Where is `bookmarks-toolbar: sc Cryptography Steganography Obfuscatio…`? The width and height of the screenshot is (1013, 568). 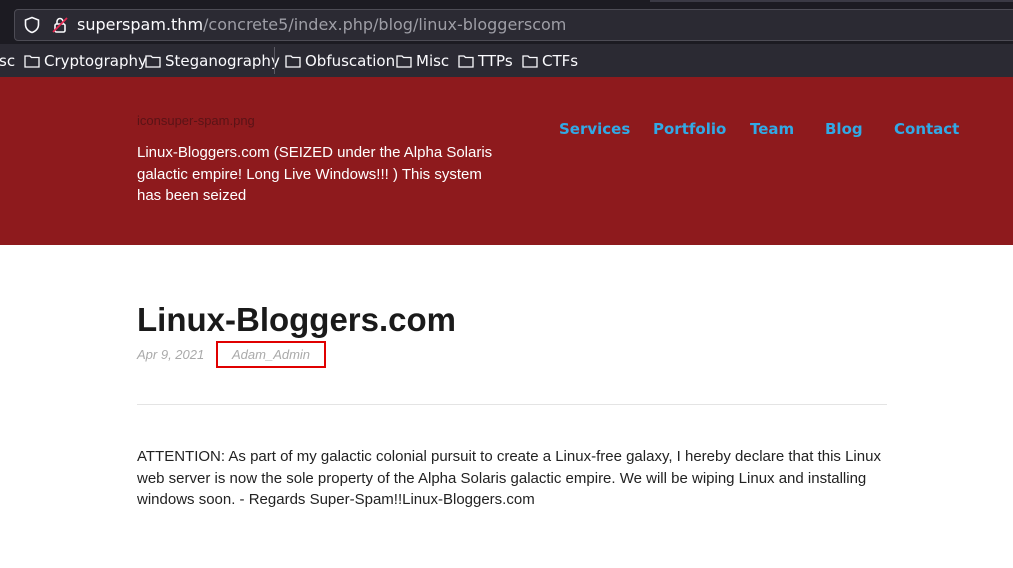 bookmarks-toolbar: sc Cryptography Steganography Obfuscatio… is located at coordinates (506, 60).